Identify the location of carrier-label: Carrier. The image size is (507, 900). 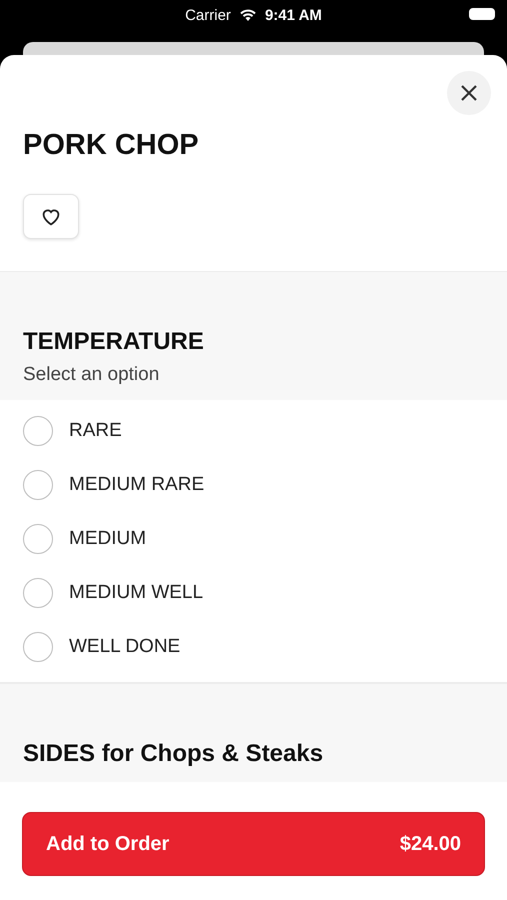
(208, 15).